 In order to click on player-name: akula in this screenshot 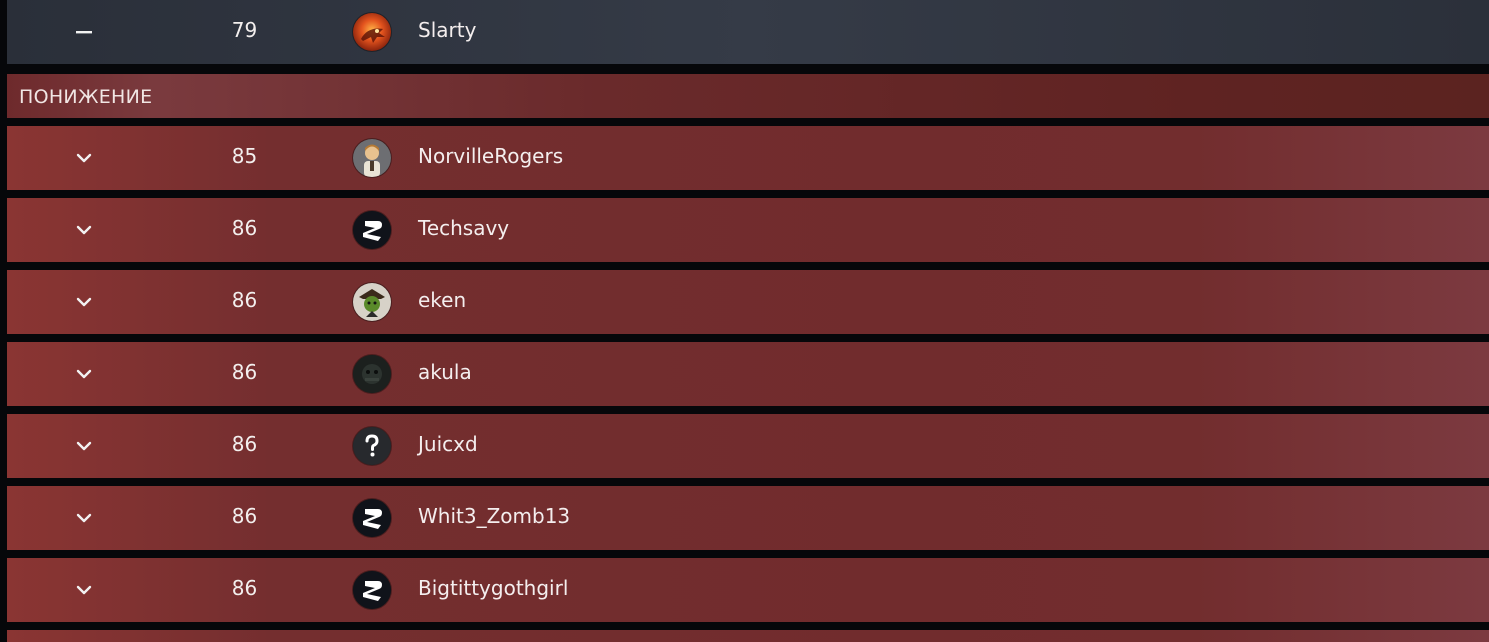, I will do `click(445, 372)`.